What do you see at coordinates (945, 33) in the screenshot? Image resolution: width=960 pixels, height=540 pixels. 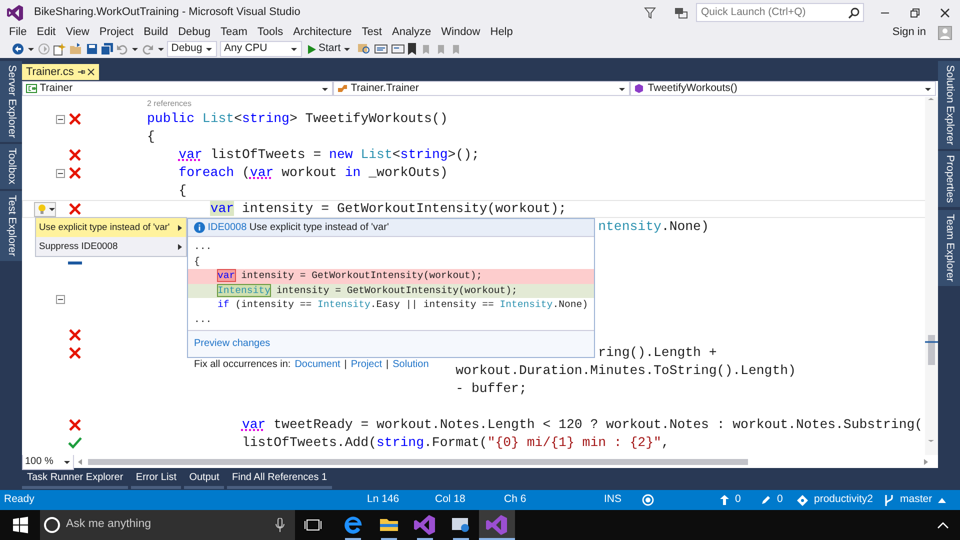 I see `account-icon` at bounding box center [945, 33].